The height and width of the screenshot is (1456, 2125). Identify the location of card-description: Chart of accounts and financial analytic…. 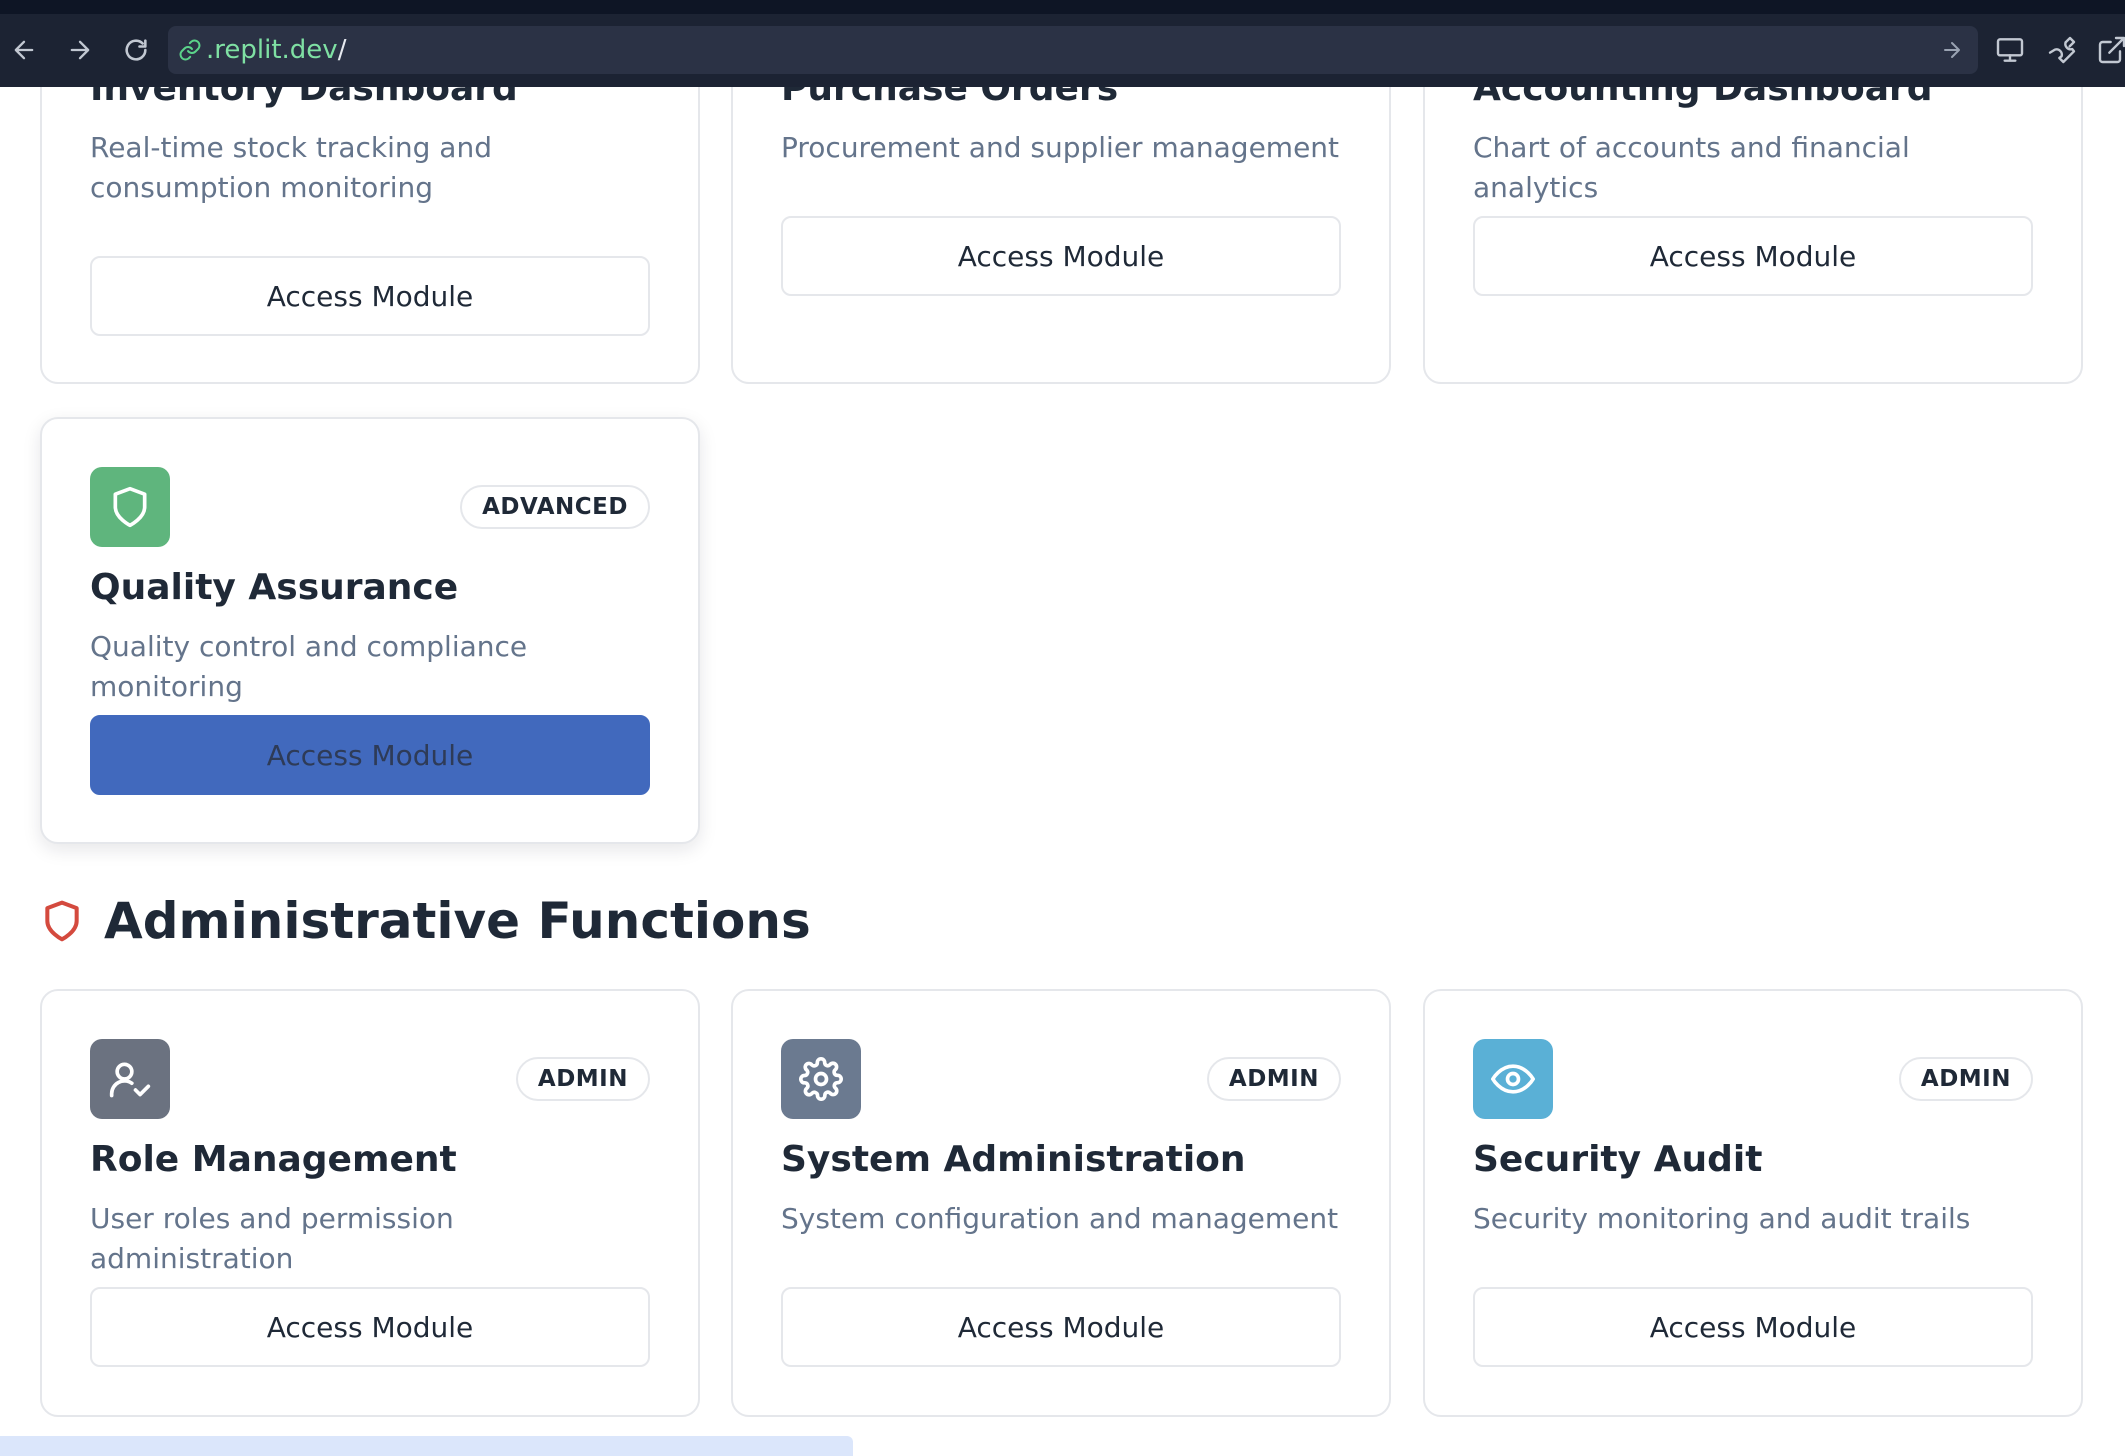
(1691, 167).